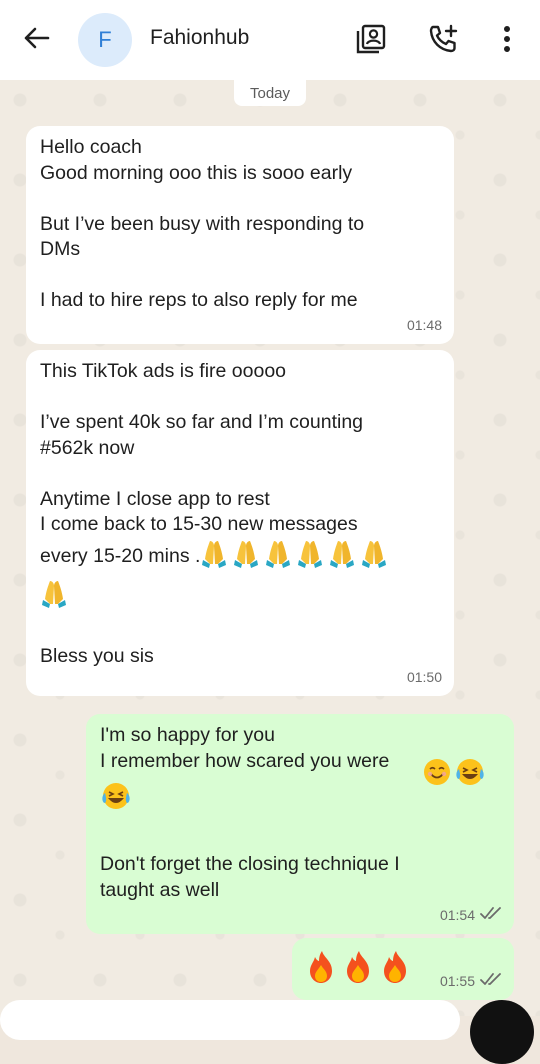 This screenshot has height=1064, width=540. Describe the element at coordinates (105, 40) in the screenshot. I see `avatar: F` at that location.